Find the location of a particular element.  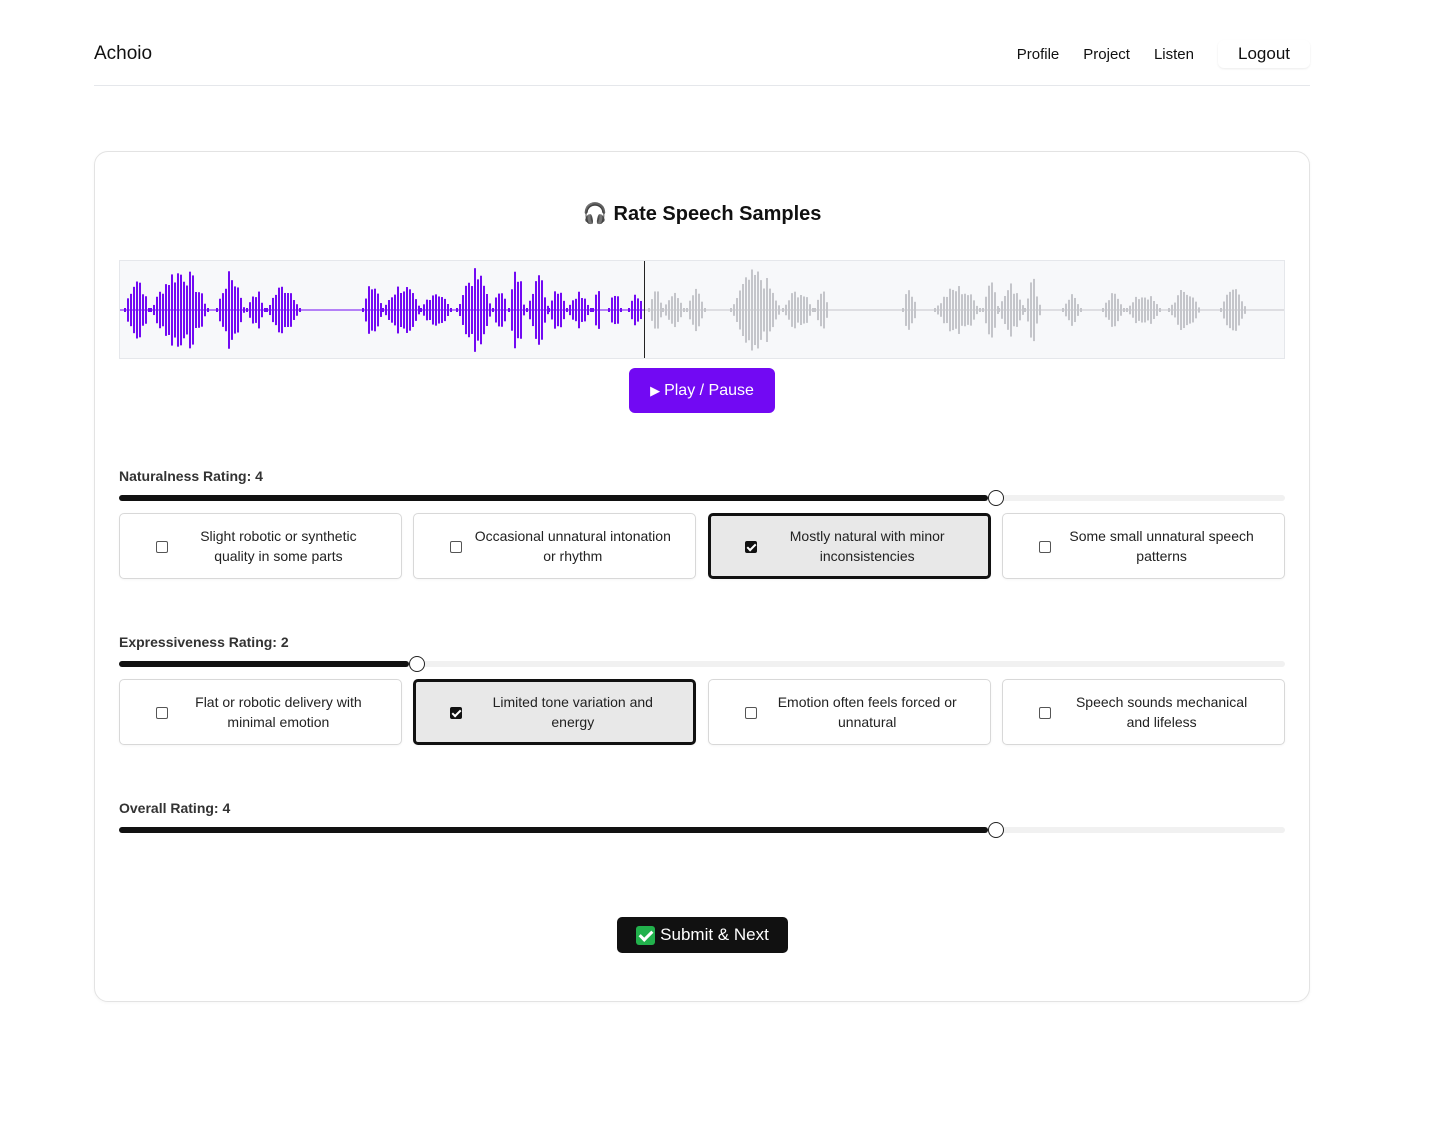

overall-slider is located at coordinates (702, 830).